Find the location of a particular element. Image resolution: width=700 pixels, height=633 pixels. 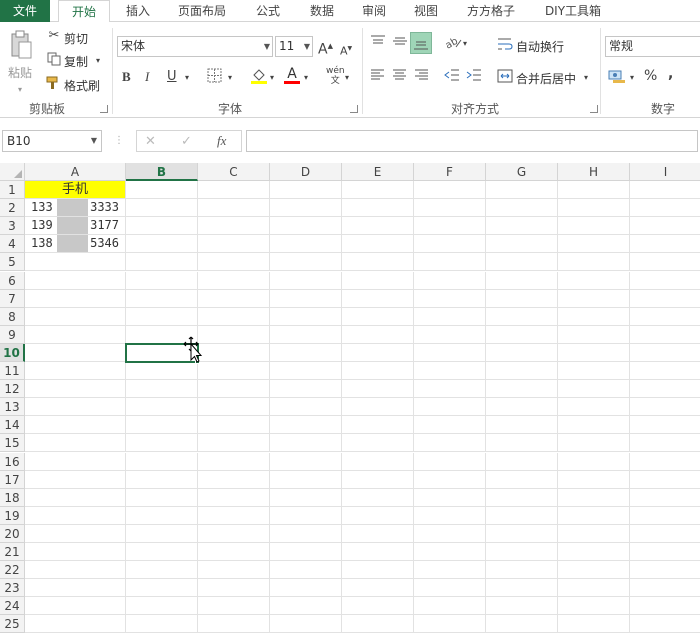

row-header-17: 17 is located at coordinates (12, 479).